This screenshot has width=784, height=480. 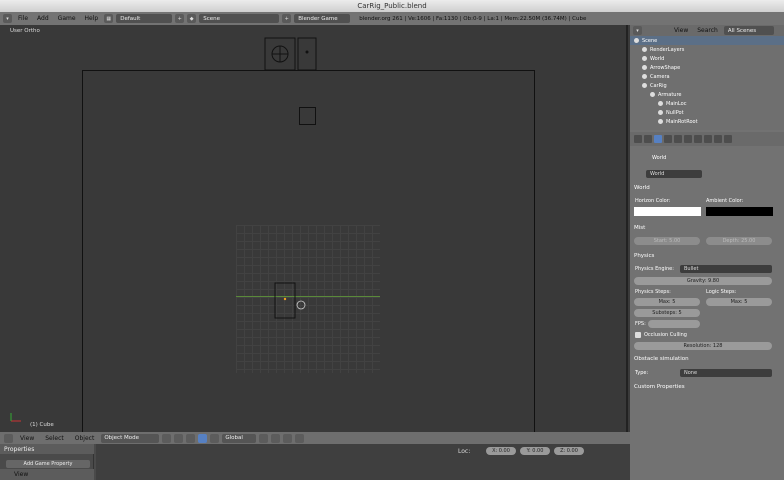 I want to click on fps-label: FPS:, so click(x=640, y=324).